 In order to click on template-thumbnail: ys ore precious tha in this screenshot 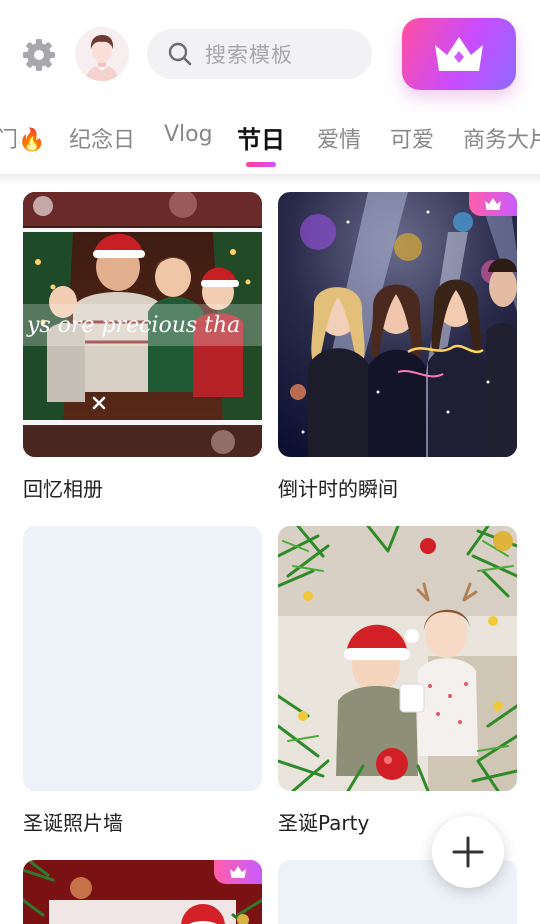, I will do `click(142, 324)`.